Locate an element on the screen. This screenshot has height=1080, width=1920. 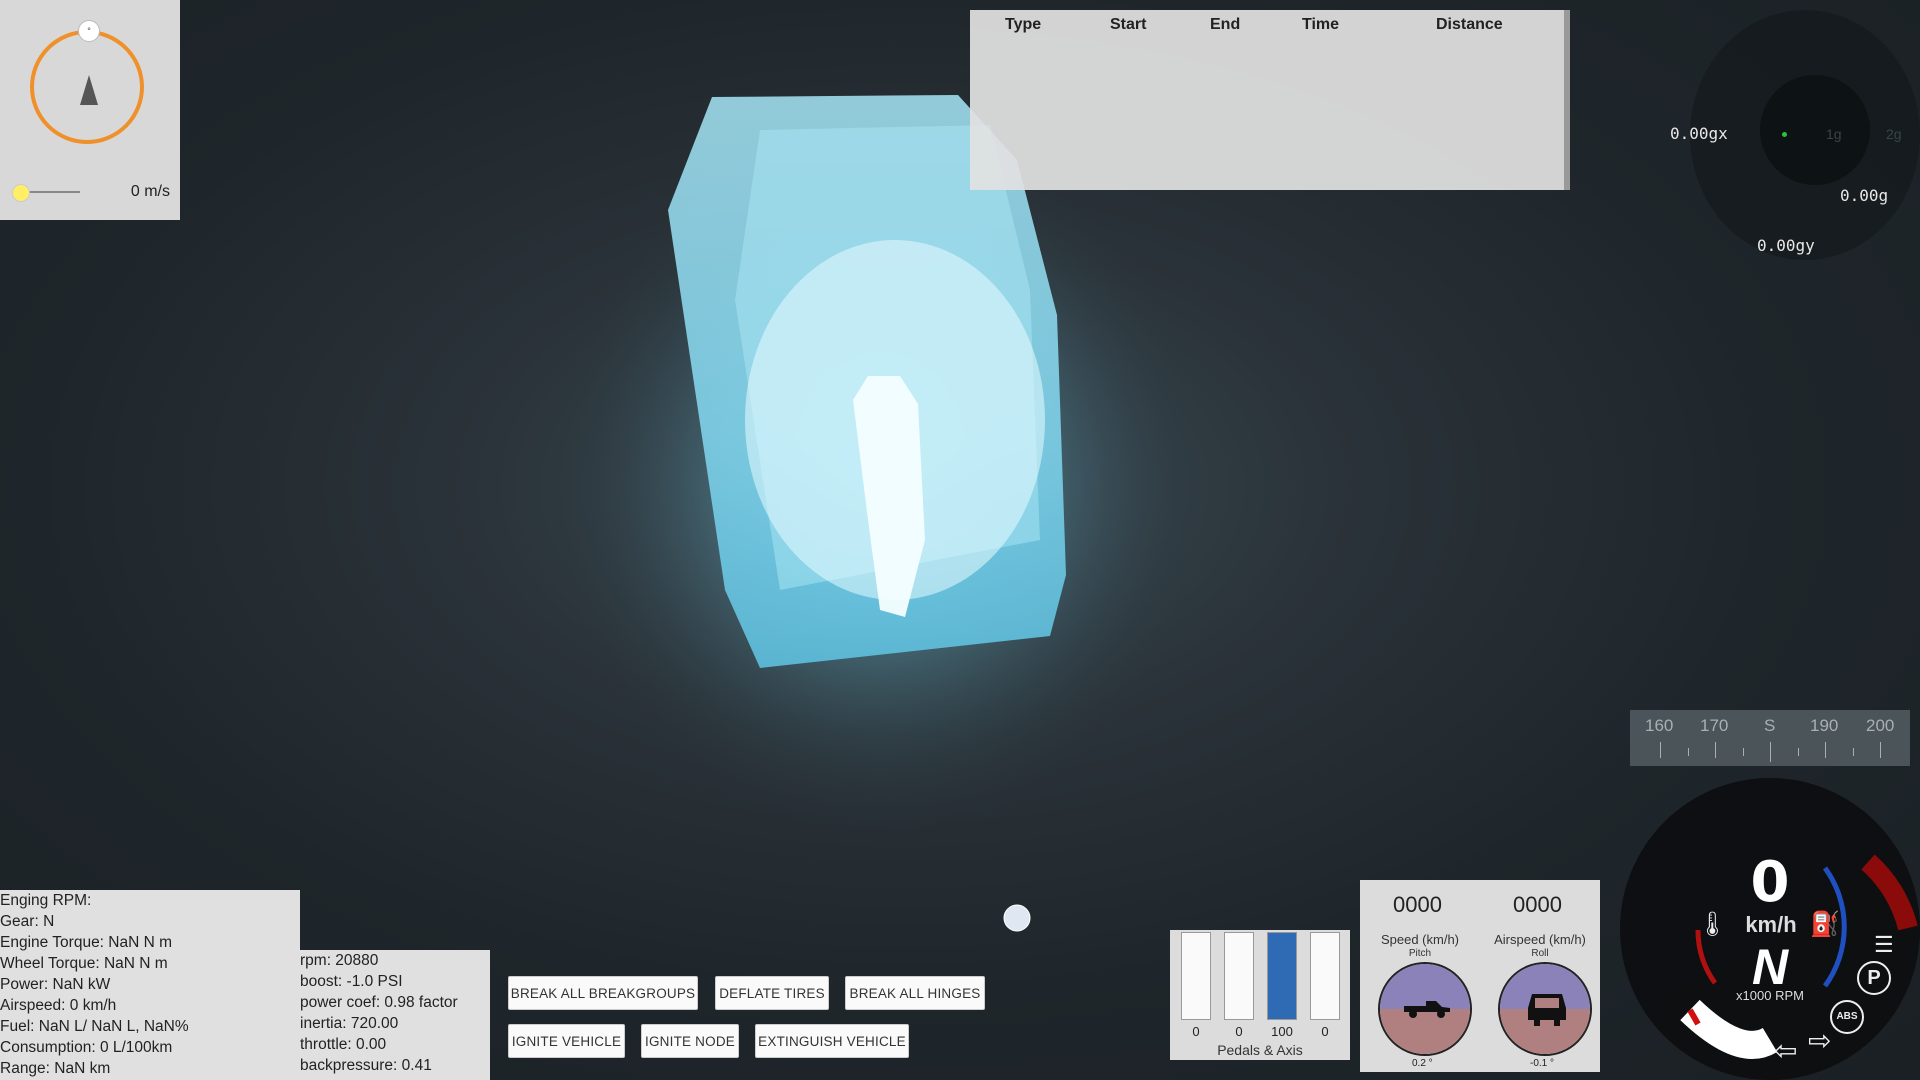
airspeed-value: 0000 is located at coordinates (1537, 904).